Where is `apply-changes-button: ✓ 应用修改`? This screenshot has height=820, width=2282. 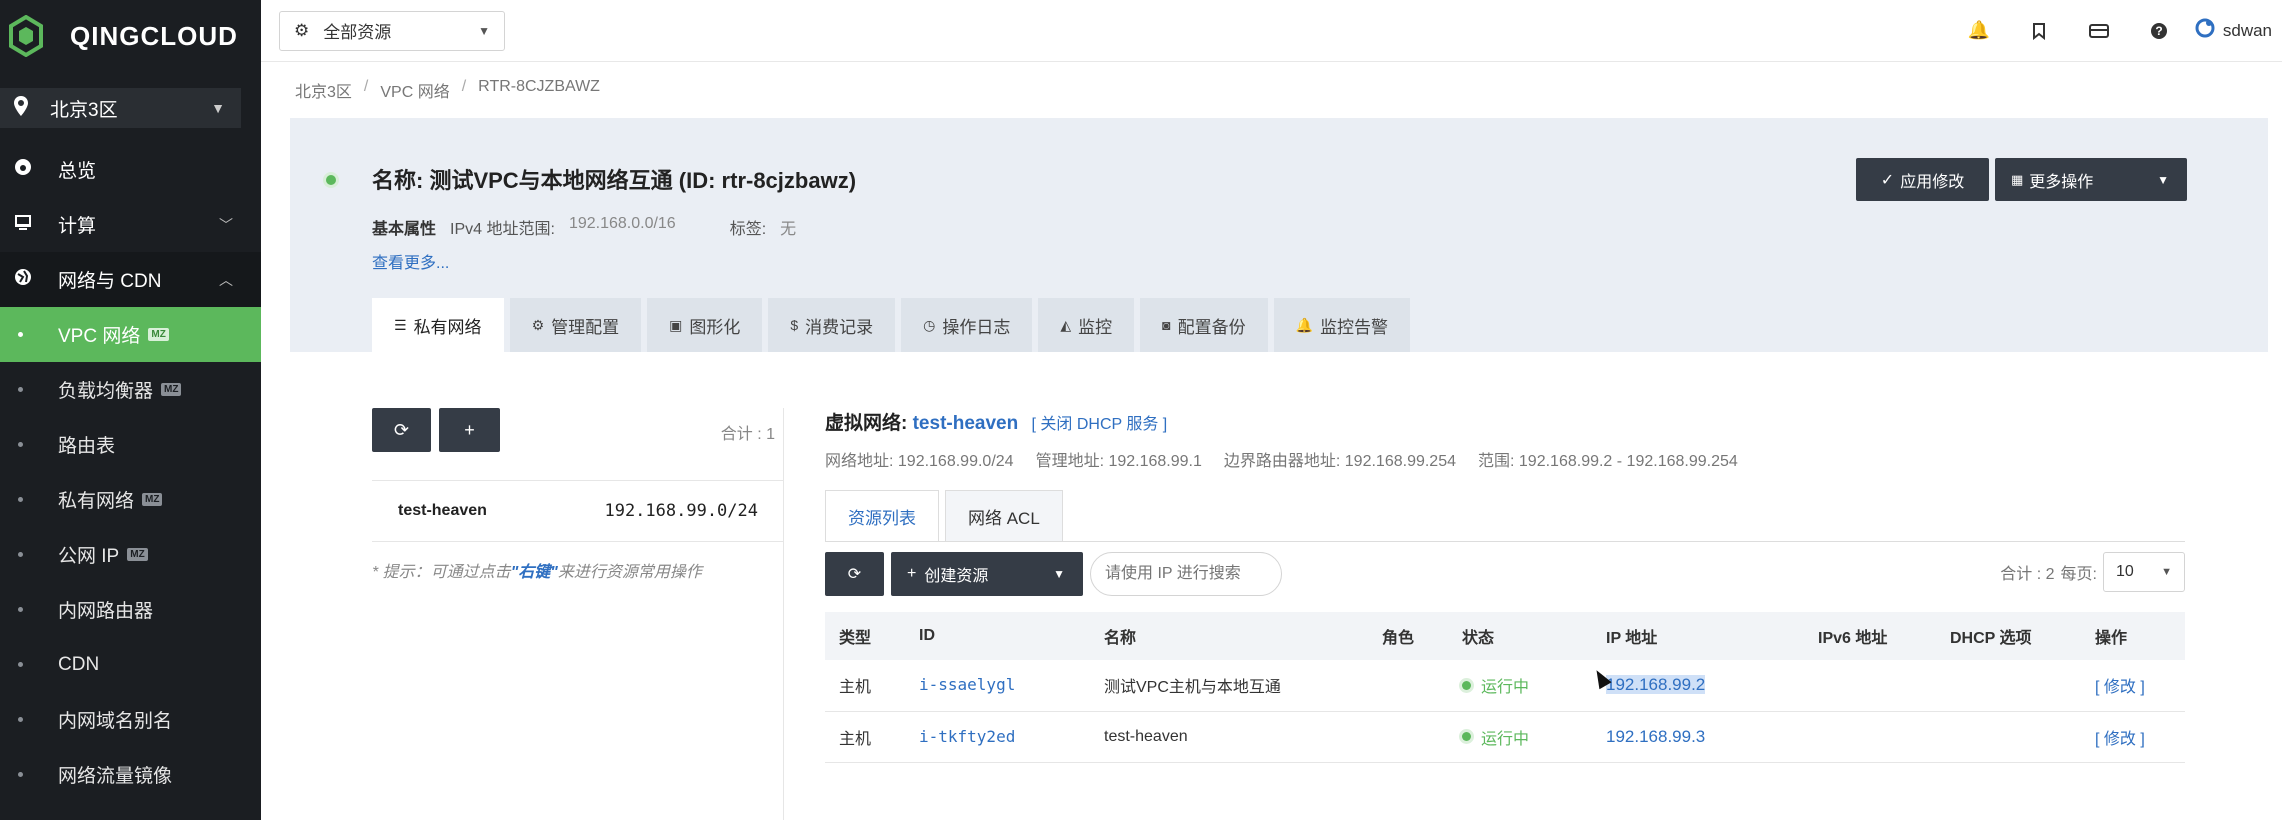
apply-changes-button: ✓ 应用修改 is located at coordinates (1922, 179).